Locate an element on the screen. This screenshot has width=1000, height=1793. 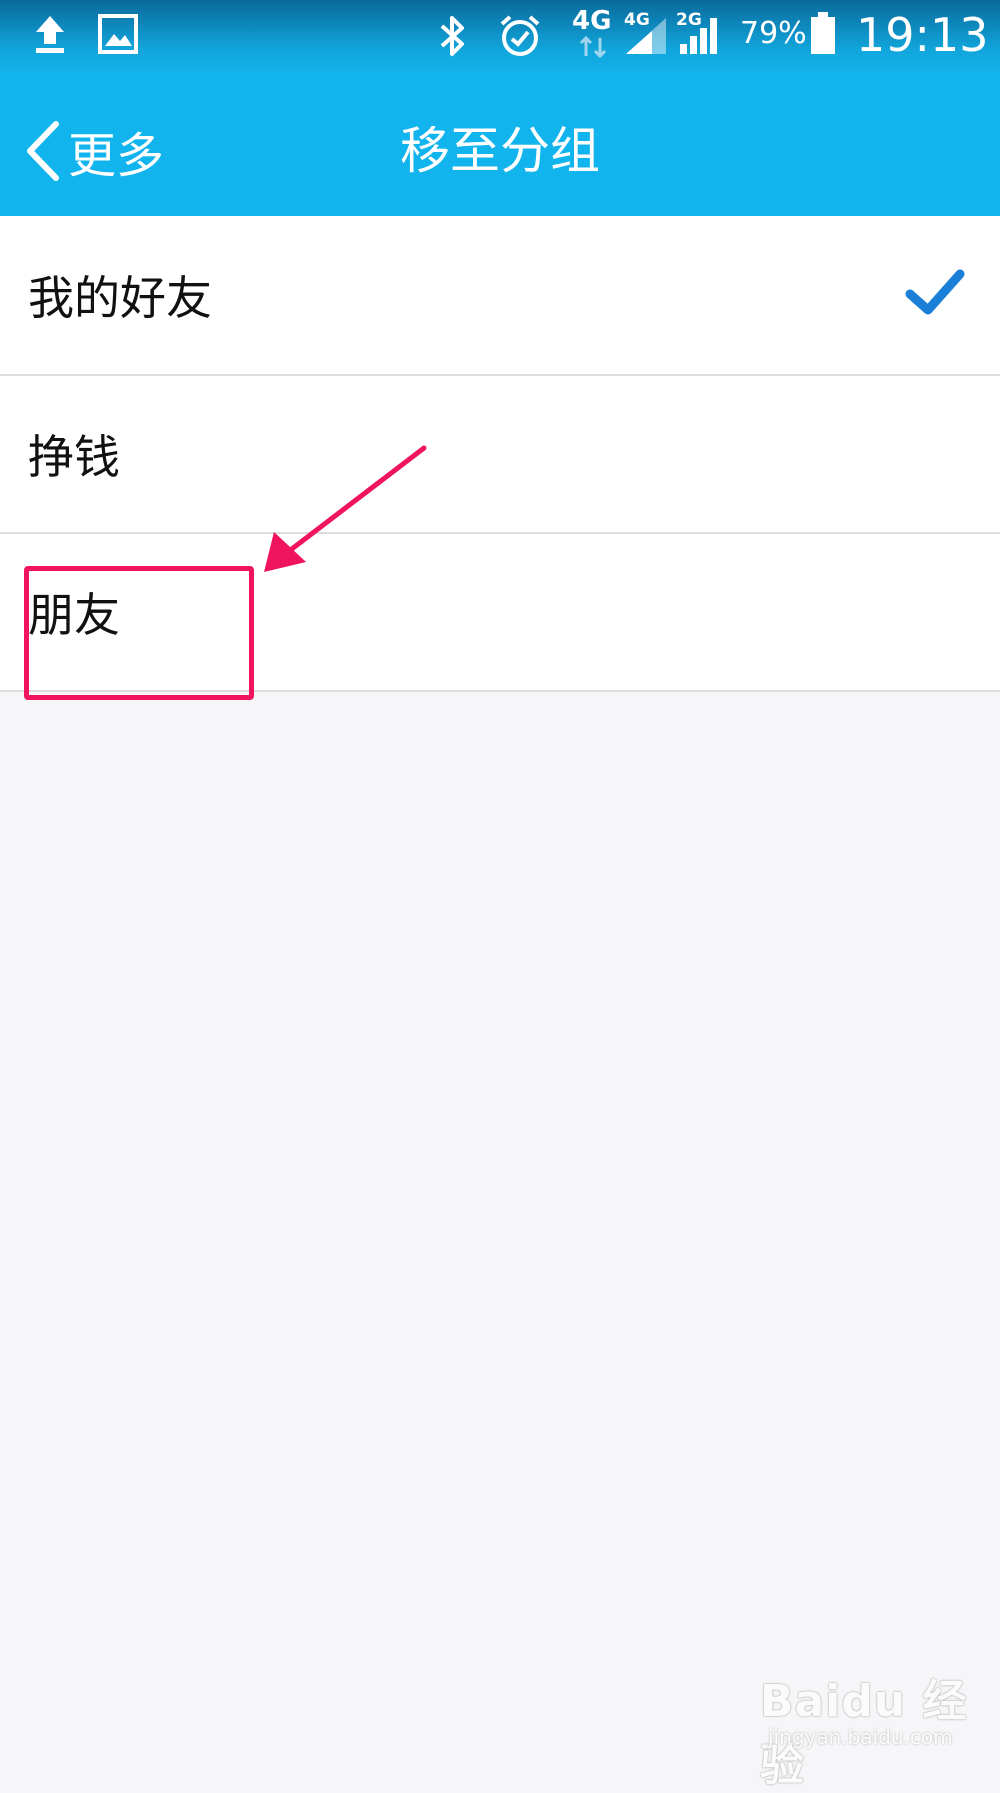
battery-percent: 79% is located at coordinates (773, 33).